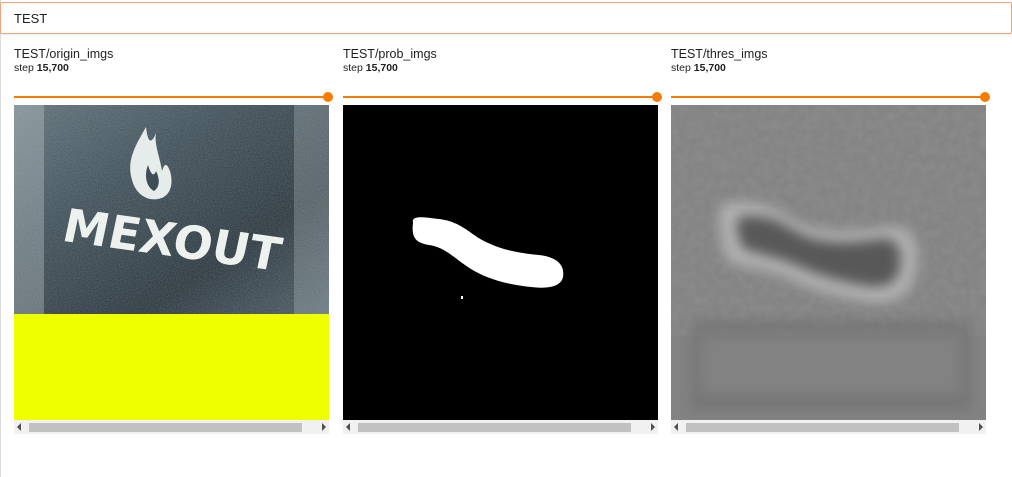 The image size is (1012, 477). I want to click on left-divider, so click(0, 238).